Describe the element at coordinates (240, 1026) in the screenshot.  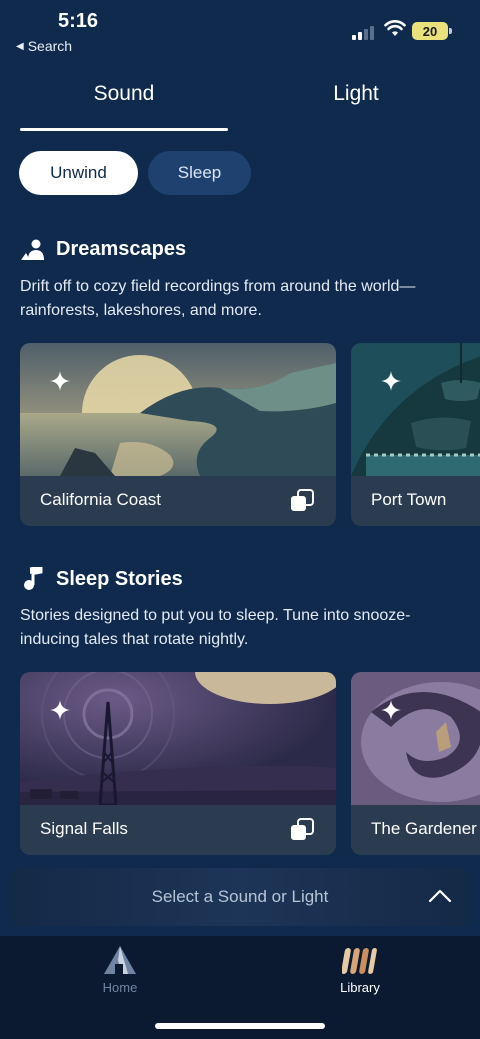
I see `home-indicator` at that location.